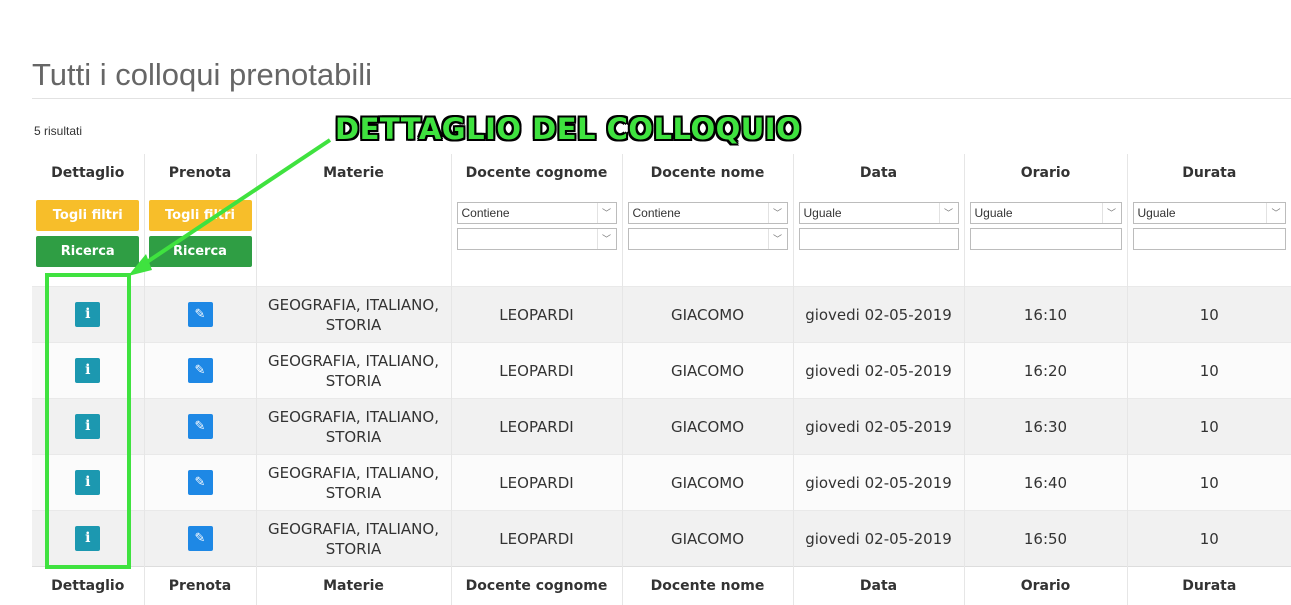 The height and width of the screenshot is (605, 1291). I want to click on docente-cognome-value-select: ﹀, so click(537, 239).